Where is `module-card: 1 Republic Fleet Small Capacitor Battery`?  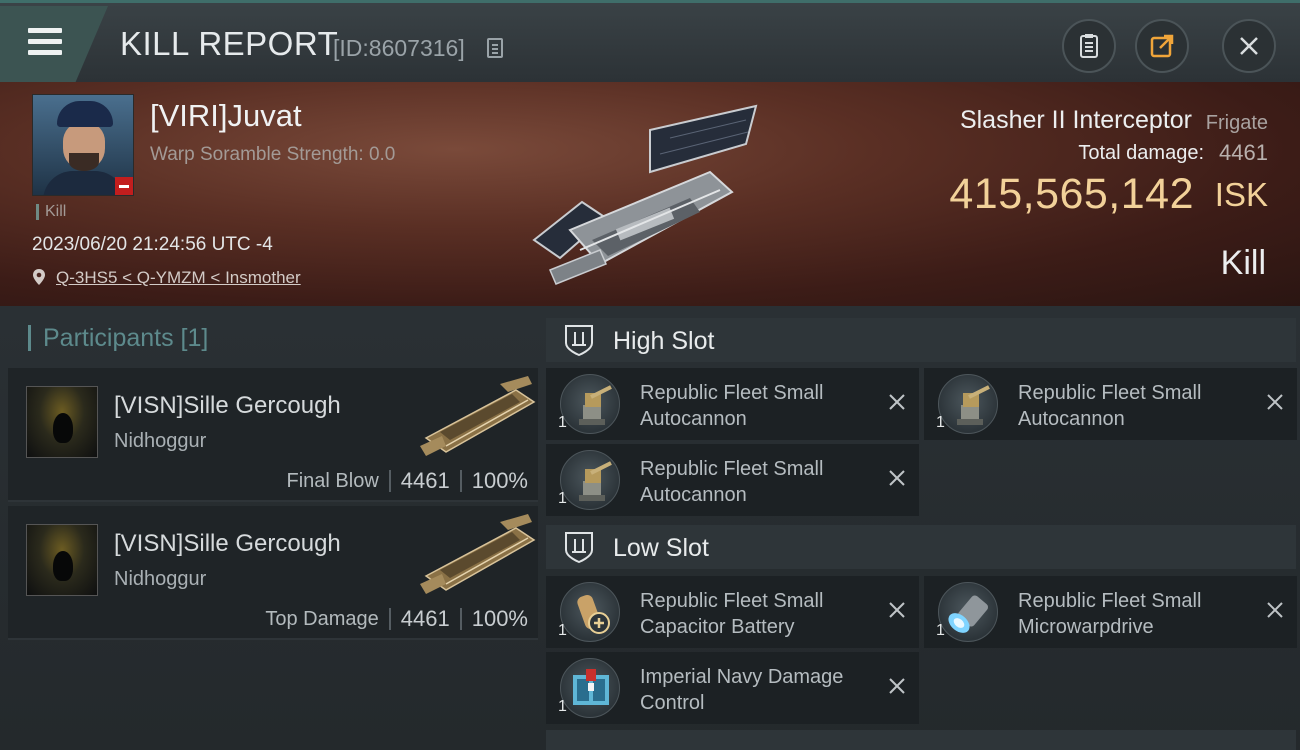 module-card: 1 Republic Fleet Small Capacitor Battery is located at coordinates (732, 612).